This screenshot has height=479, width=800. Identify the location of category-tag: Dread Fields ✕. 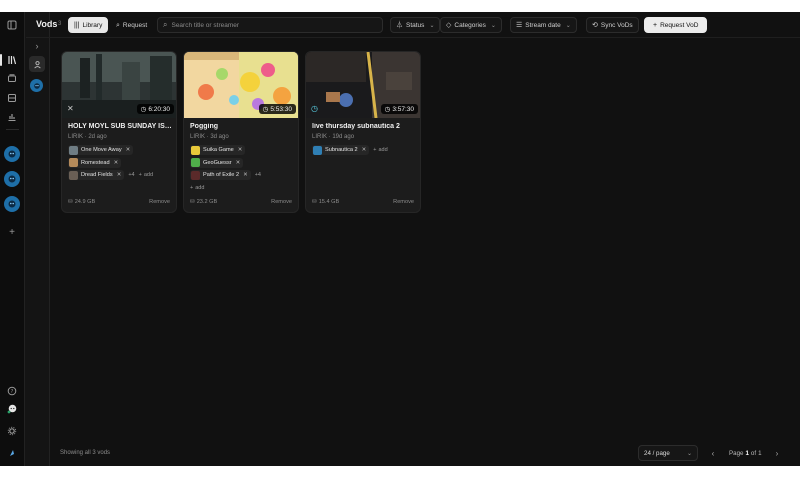
(96, 175).